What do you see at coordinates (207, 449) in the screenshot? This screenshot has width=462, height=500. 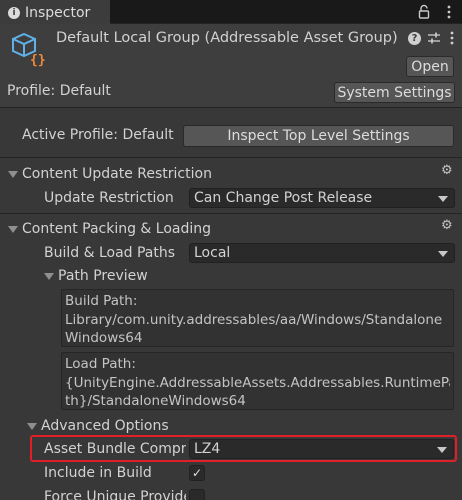 I see `asset-bundle-compression-value: LZ4` at bounding box center [207, 449].